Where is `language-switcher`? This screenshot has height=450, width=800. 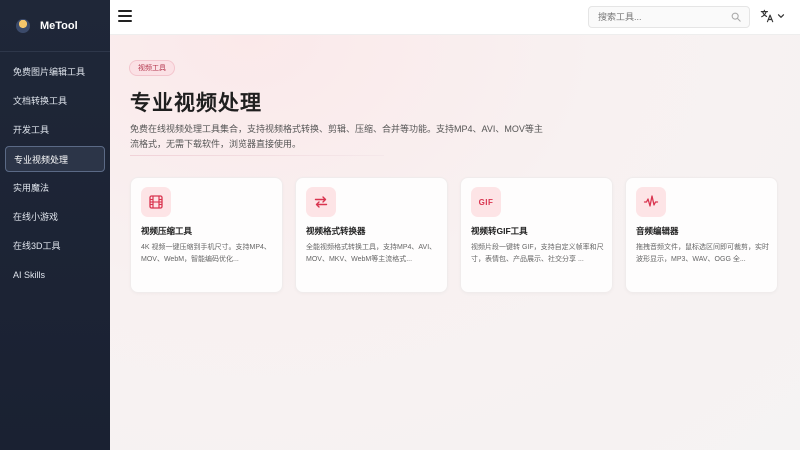 language-switcher is located at coordinates (772, 16).